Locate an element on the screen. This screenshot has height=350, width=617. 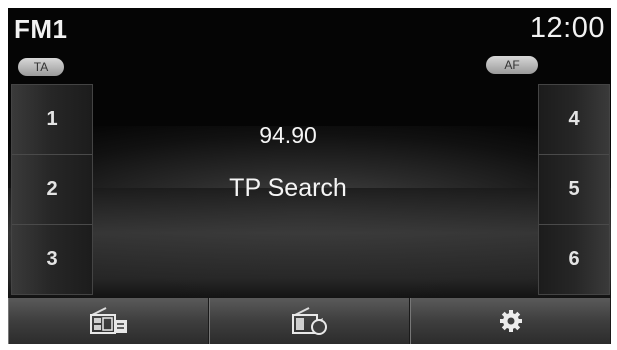
preset-button-2: 2 is located at coordinates (52, 190).